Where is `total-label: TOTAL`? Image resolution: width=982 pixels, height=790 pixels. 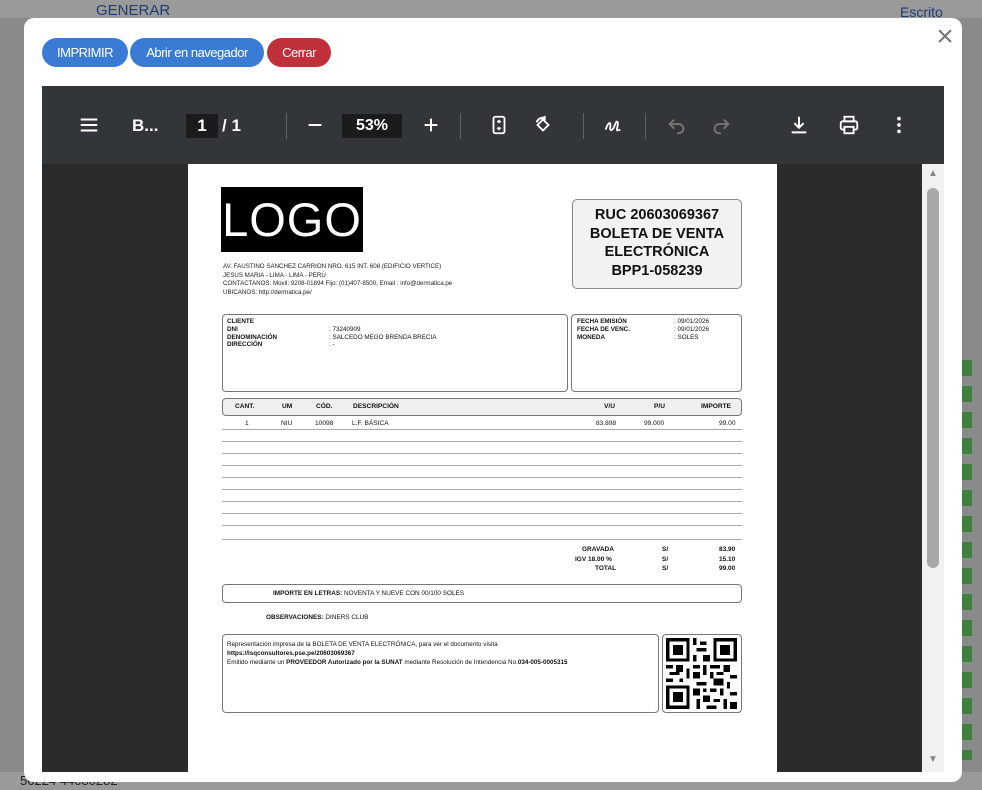 total-label: TOTAL is located at coordinates (606, 568).